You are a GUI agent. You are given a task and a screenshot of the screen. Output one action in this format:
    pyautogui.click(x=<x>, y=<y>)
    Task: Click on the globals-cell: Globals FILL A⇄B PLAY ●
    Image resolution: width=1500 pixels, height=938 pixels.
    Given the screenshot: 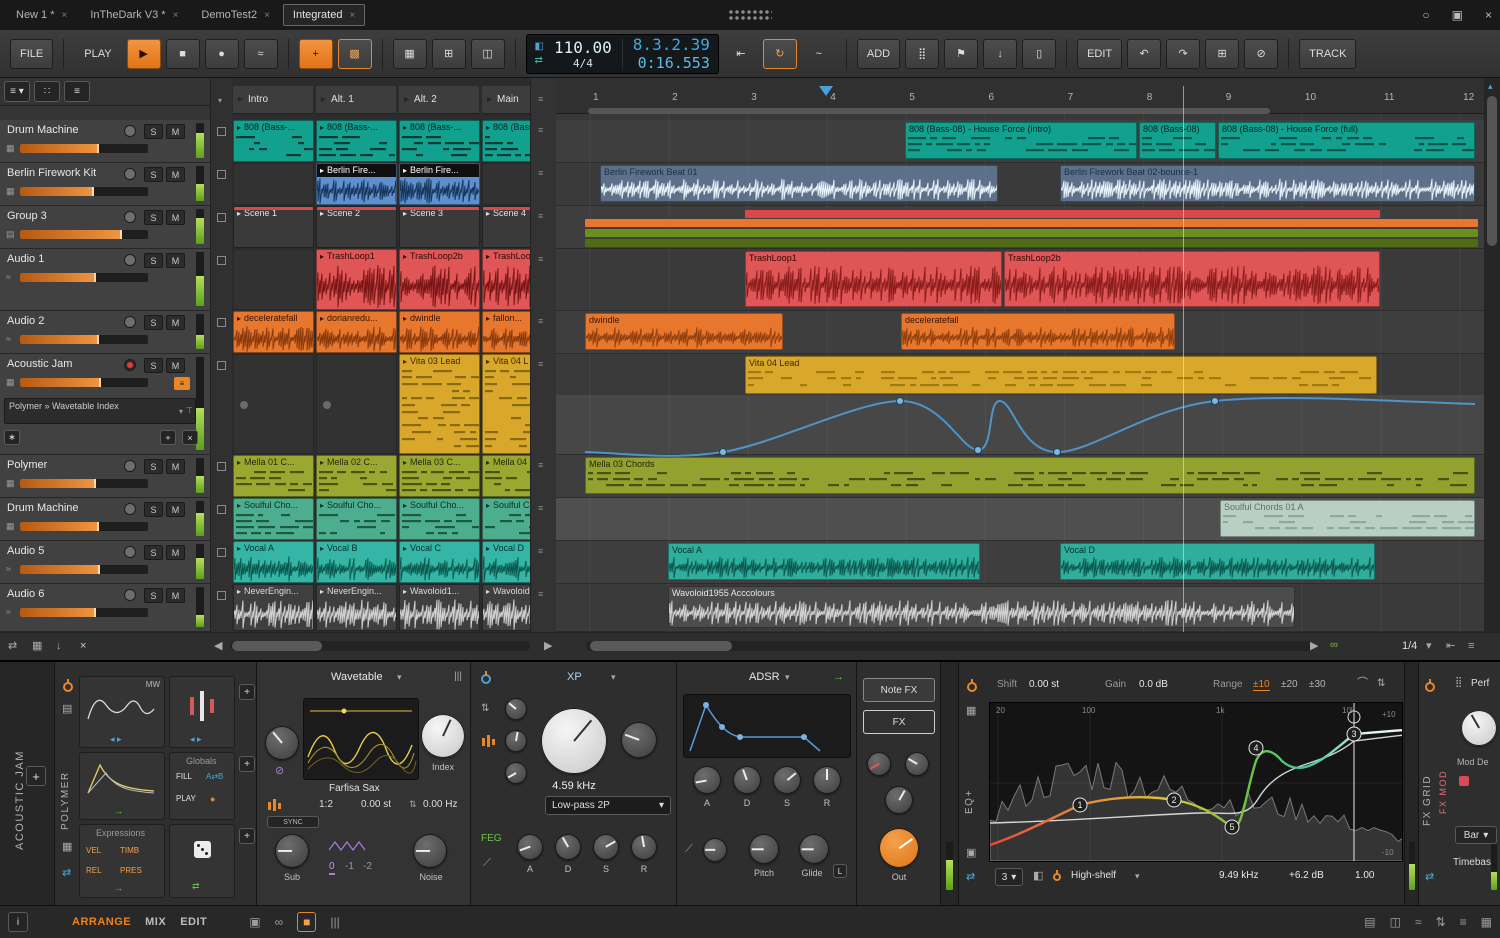 What is the action you would take?
    pyautogui.click(x=202, y=786)
    